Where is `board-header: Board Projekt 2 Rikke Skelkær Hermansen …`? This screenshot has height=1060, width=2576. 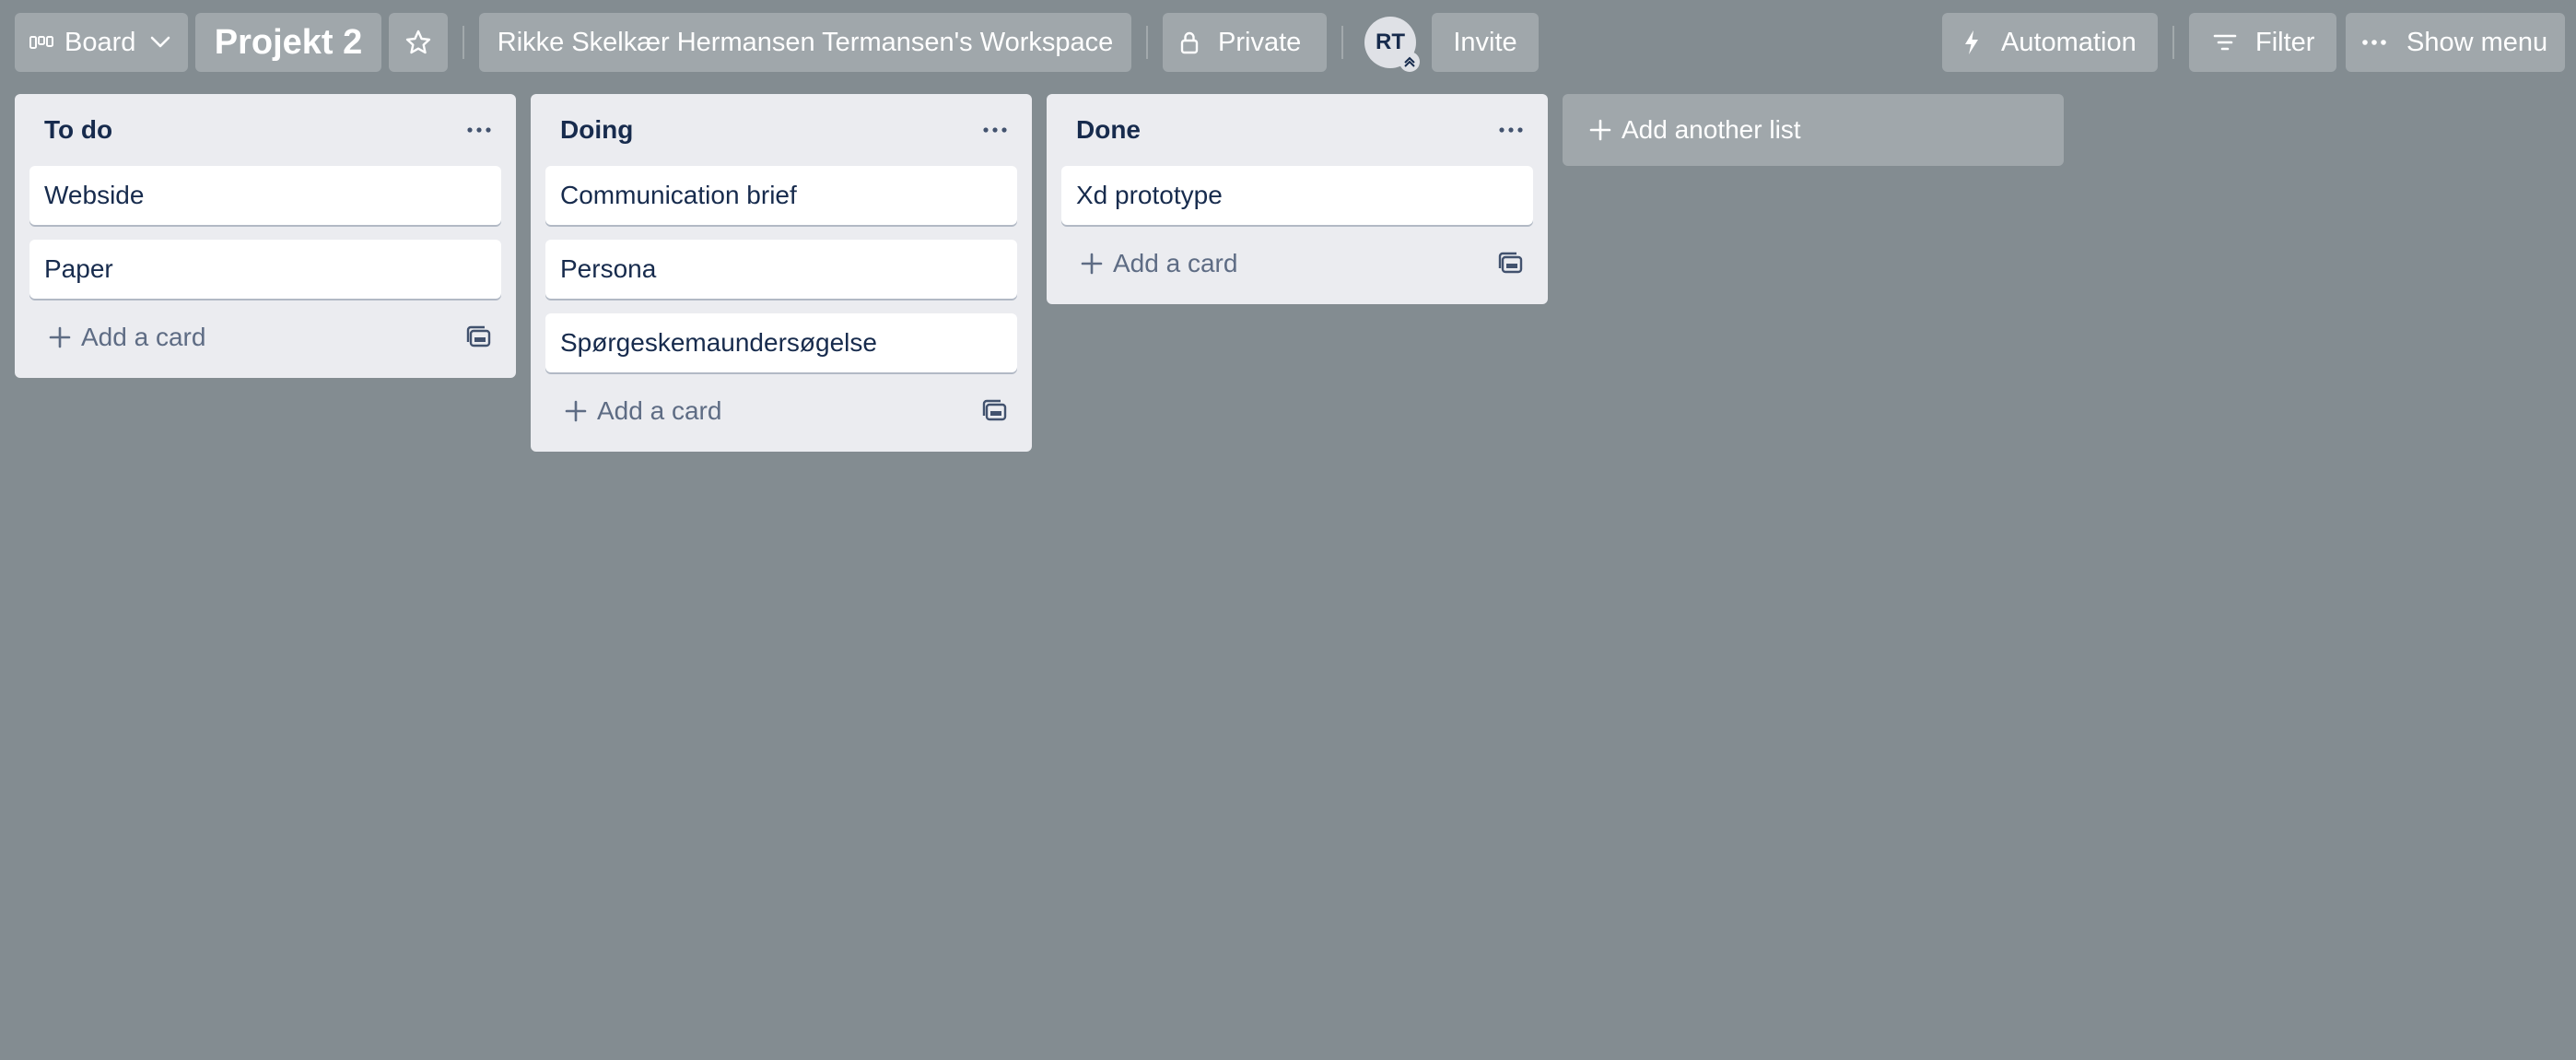 board-header: Board Projekt 2 Rikke Skelkær Hermansen … is located at coordinates (1288, 42).